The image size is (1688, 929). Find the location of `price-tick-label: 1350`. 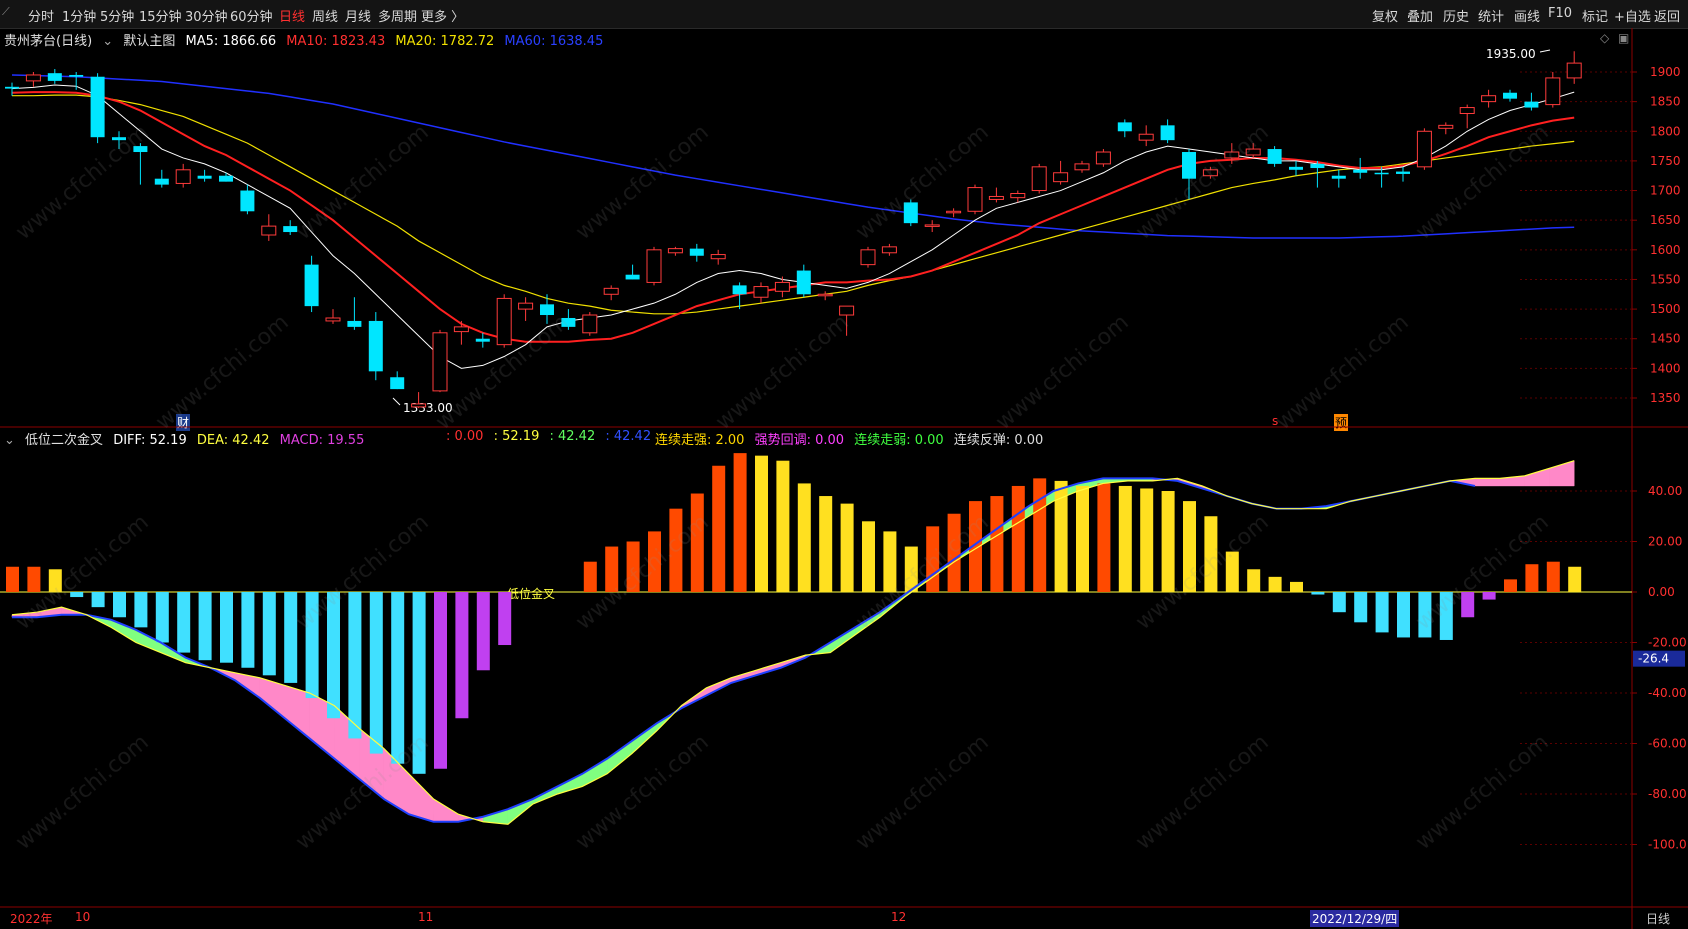

price-tick-label: 1350 is located at coordinates (1665, 398).